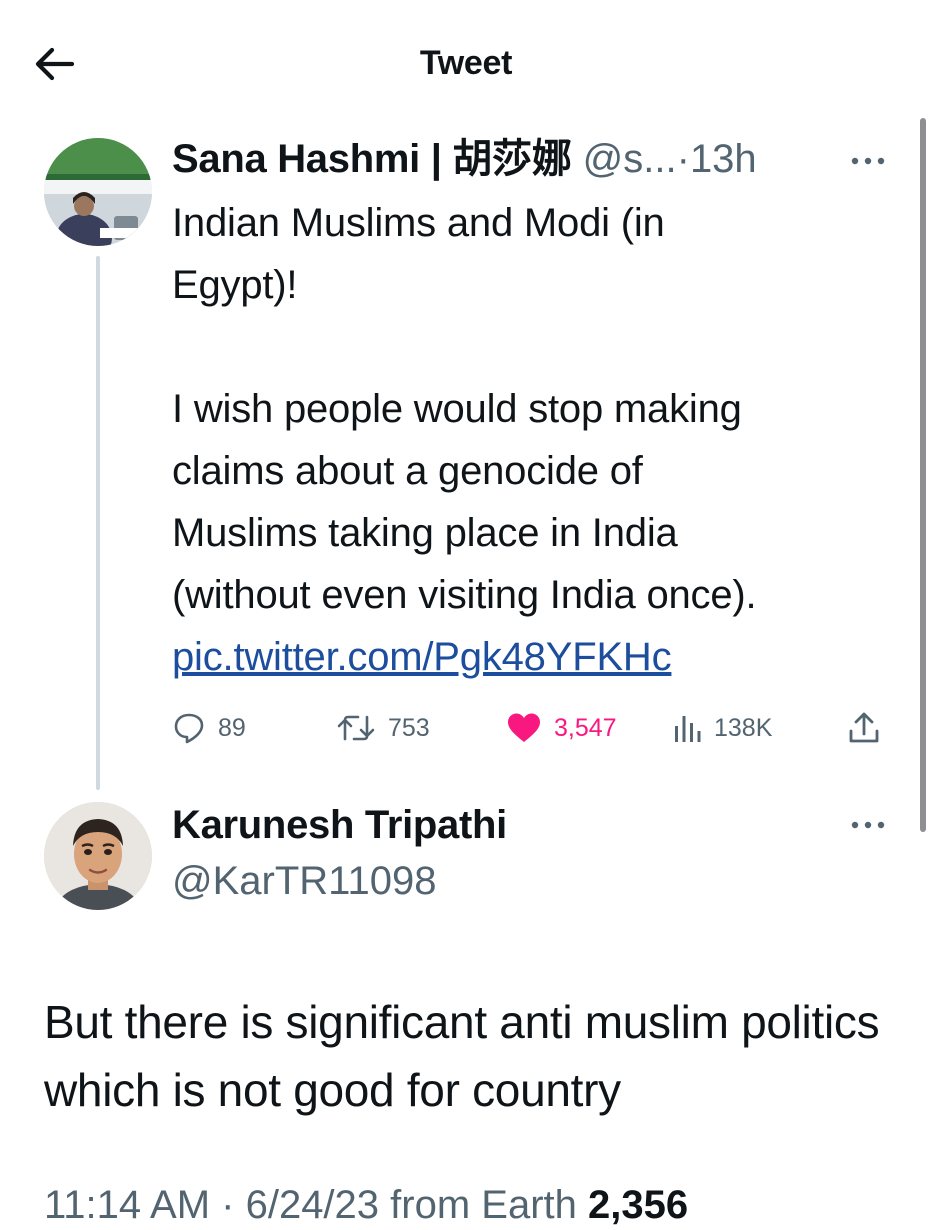  What do you see at coordinates (304, 881) in the screenshot?
I see `reply-author-handle: @KarTR11098` at bounding box center [304, 881].